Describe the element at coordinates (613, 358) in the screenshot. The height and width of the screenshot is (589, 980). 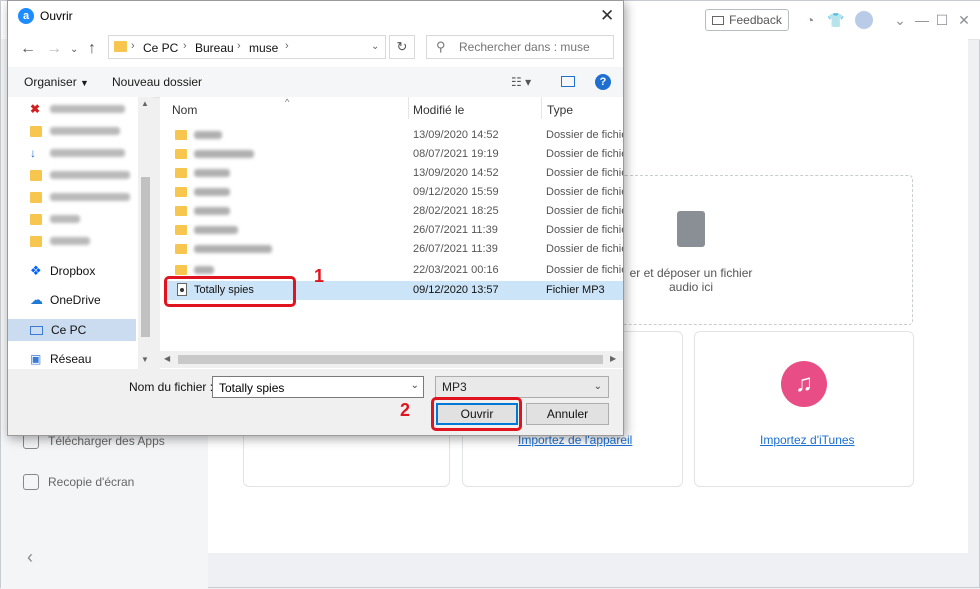
I see `scroll-right-icon: ▶` at that location.